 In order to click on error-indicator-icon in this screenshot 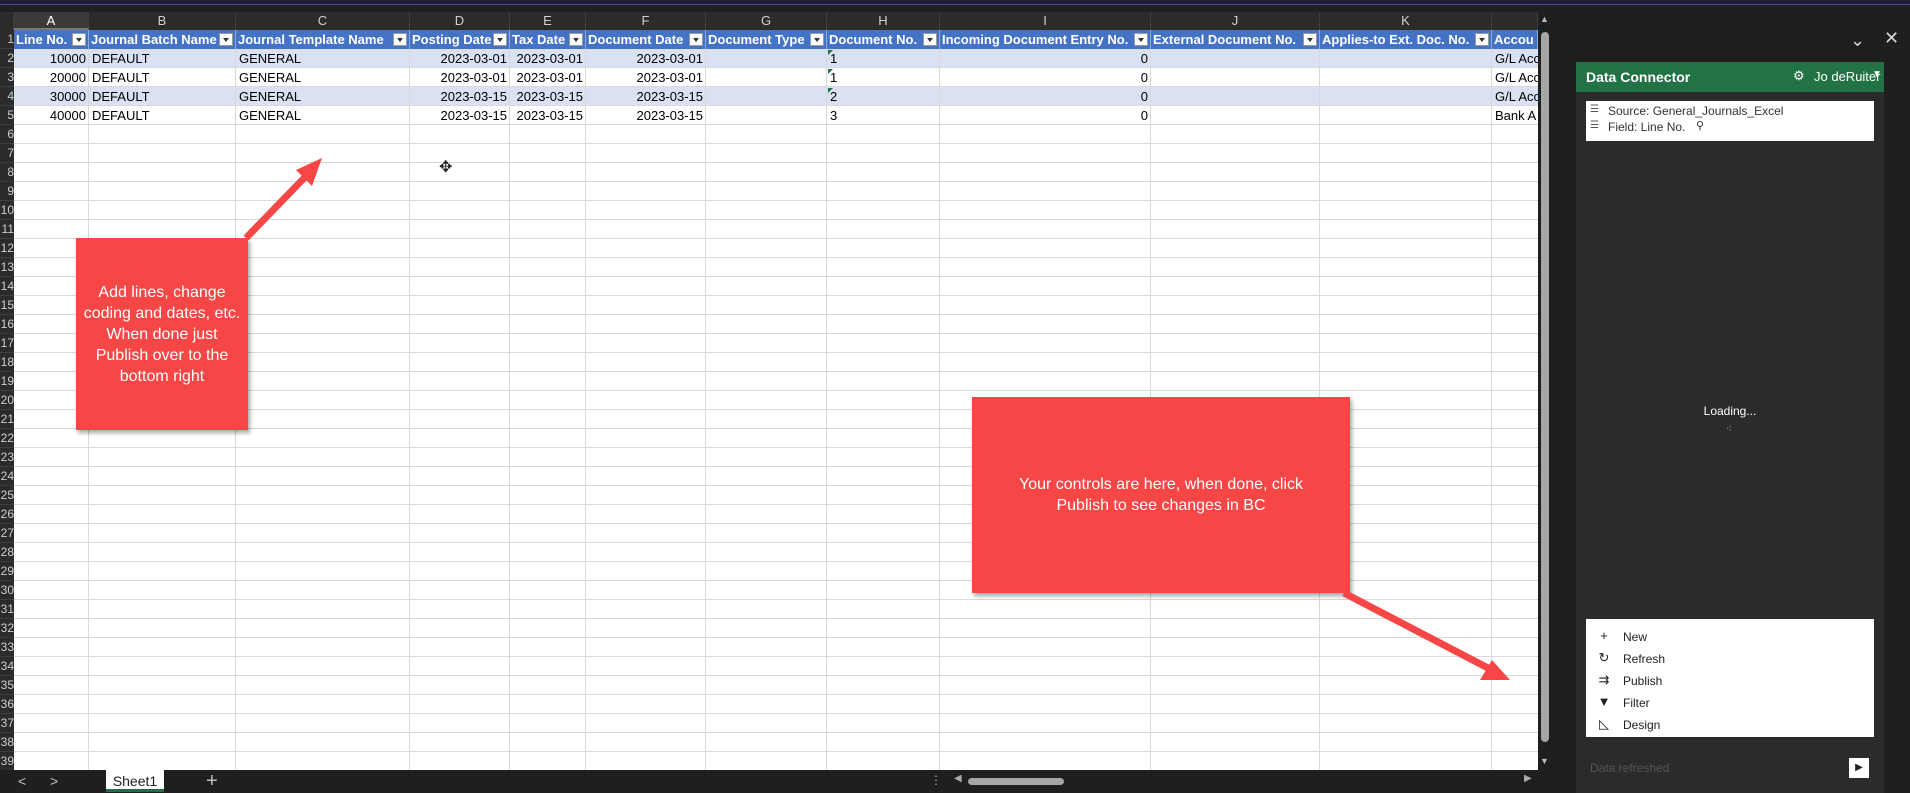, I will do `click(830, 71)`.